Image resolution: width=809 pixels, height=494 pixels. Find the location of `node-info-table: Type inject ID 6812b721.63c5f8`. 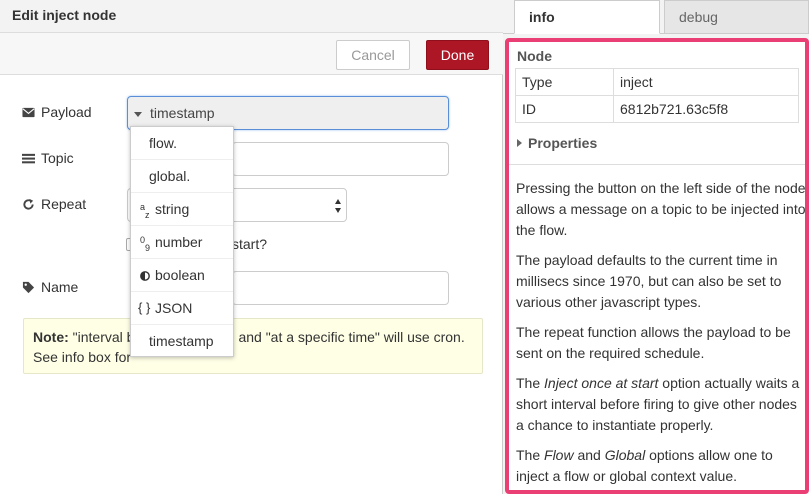

node-info-table: Type inject ID 6812b721.63c5f8 is located at coordinates (657, 95).